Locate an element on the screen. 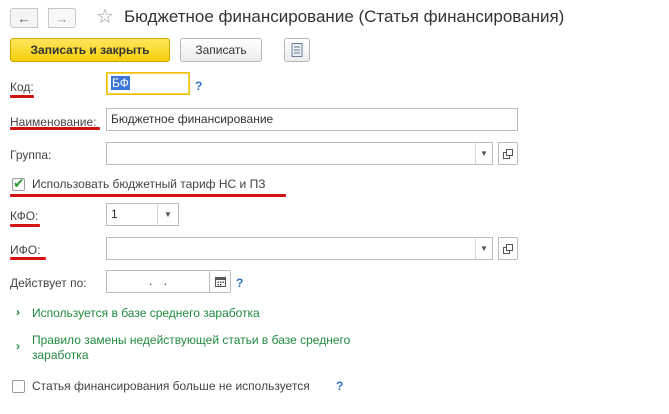 The width and height of the screenshot is (669, 414). group-dropdown-button: ▼ is located at coordinates (484, 153).